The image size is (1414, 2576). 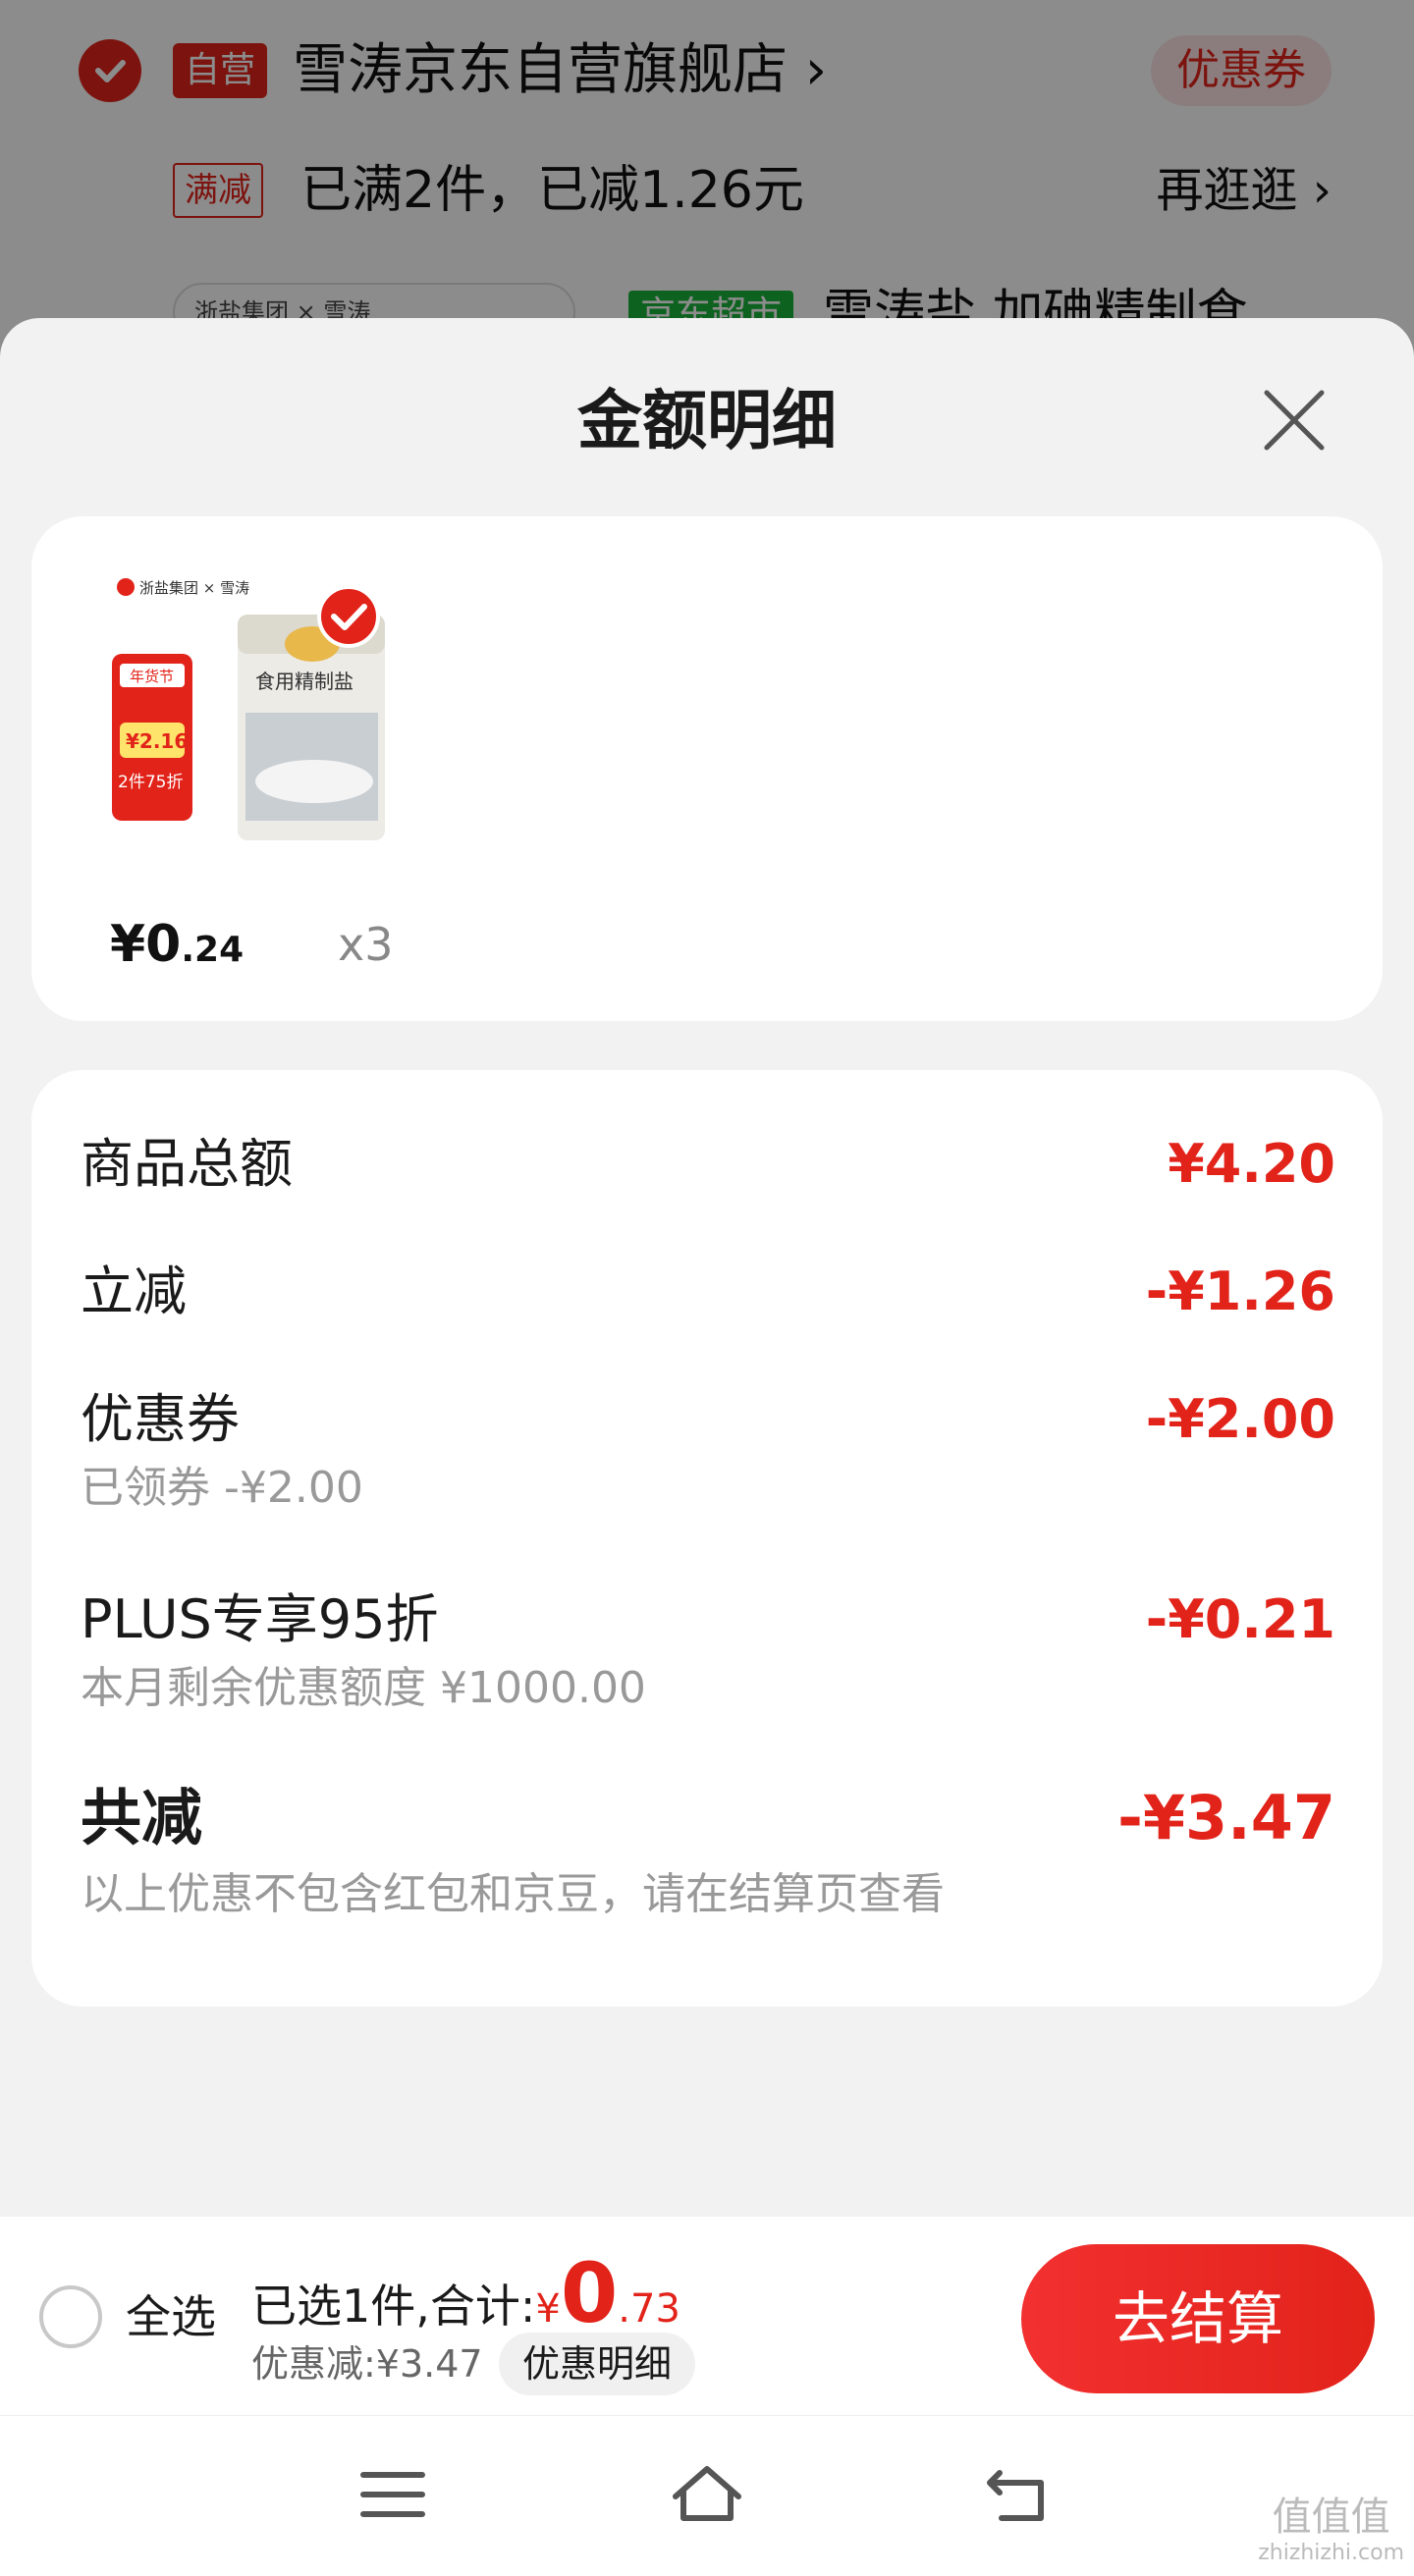 What do you see at coordinates (363, 1688) in the screenshot?
I see `plus-quota-text: 本月剩余优惠额度 ¥1000.00` at bounding box center [363, 1688].